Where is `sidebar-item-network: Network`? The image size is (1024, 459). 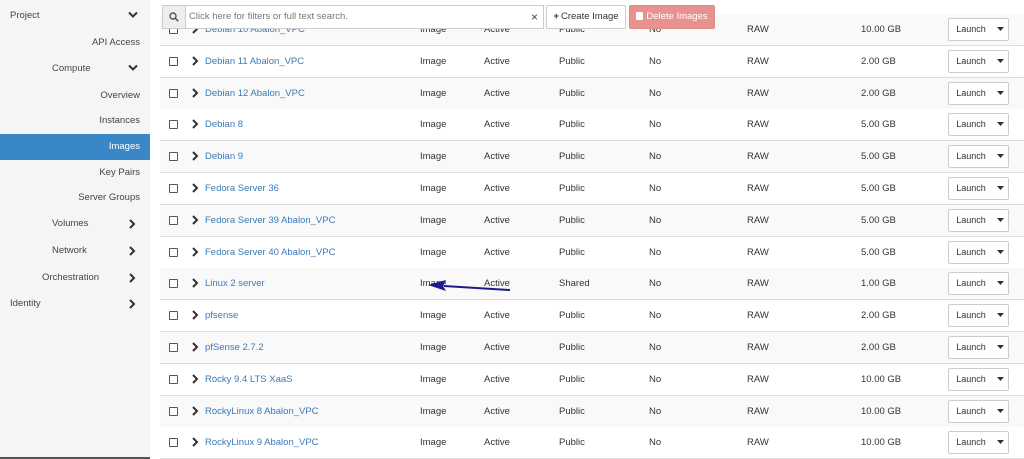
sidebar-item-network: Network is located at coordinates (75, 251).